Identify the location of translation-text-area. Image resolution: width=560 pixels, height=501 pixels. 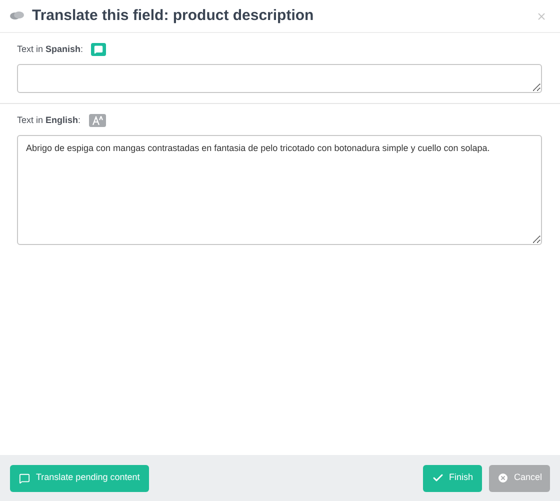
(279, 78).